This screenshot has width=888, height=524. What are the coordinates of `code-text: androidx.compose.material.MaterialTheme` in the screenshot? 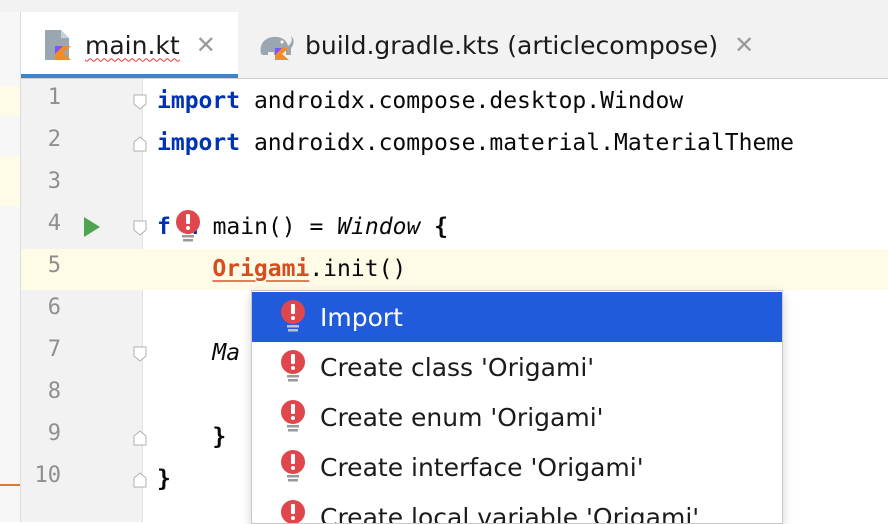 It's located at (517, 143).